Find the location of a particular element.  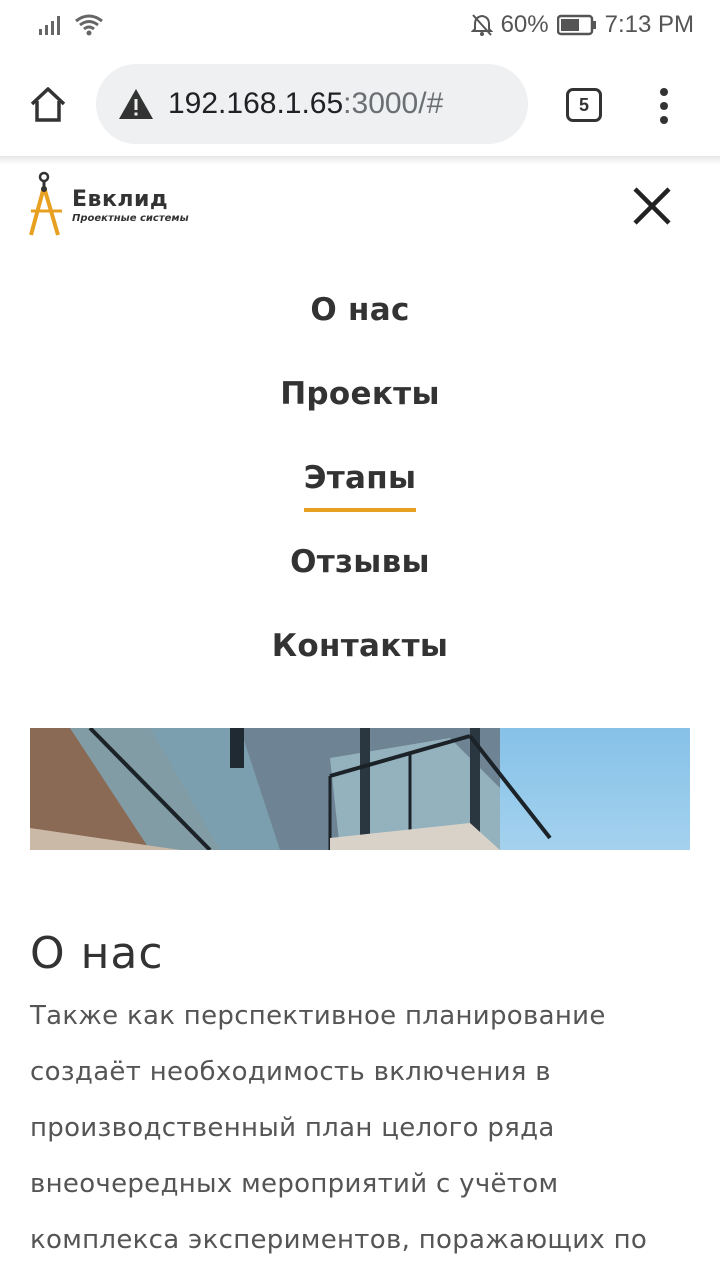

nav-item-label: Проекты is located at coordinates (360, 394).